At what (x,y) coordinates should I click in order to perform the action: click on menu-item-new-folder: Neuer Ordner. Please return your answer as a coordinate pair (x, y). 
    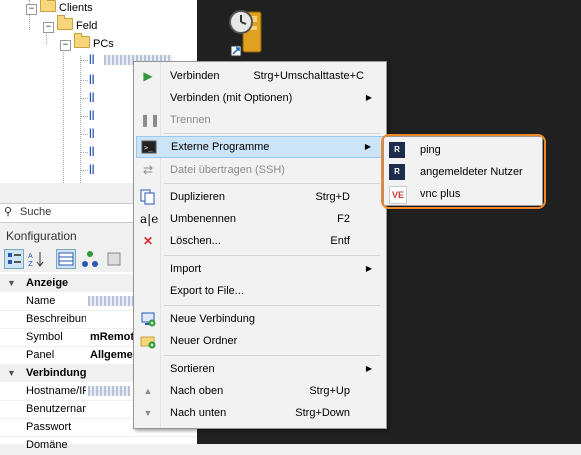
    Looking at the image, I should click on (260, 341).